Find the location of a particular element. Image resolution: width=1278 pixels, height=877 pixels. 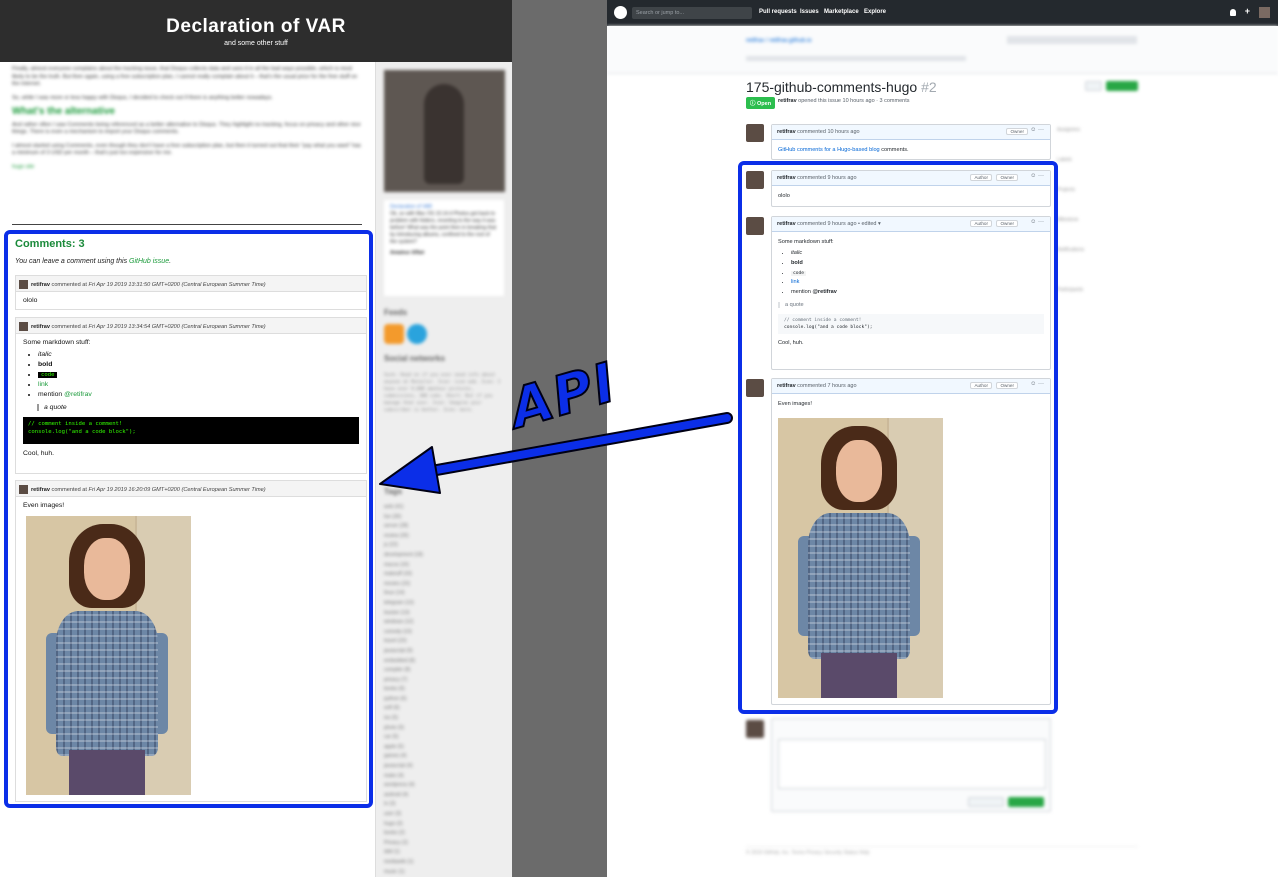

user-avatar is located at coordinates (1264, 12).